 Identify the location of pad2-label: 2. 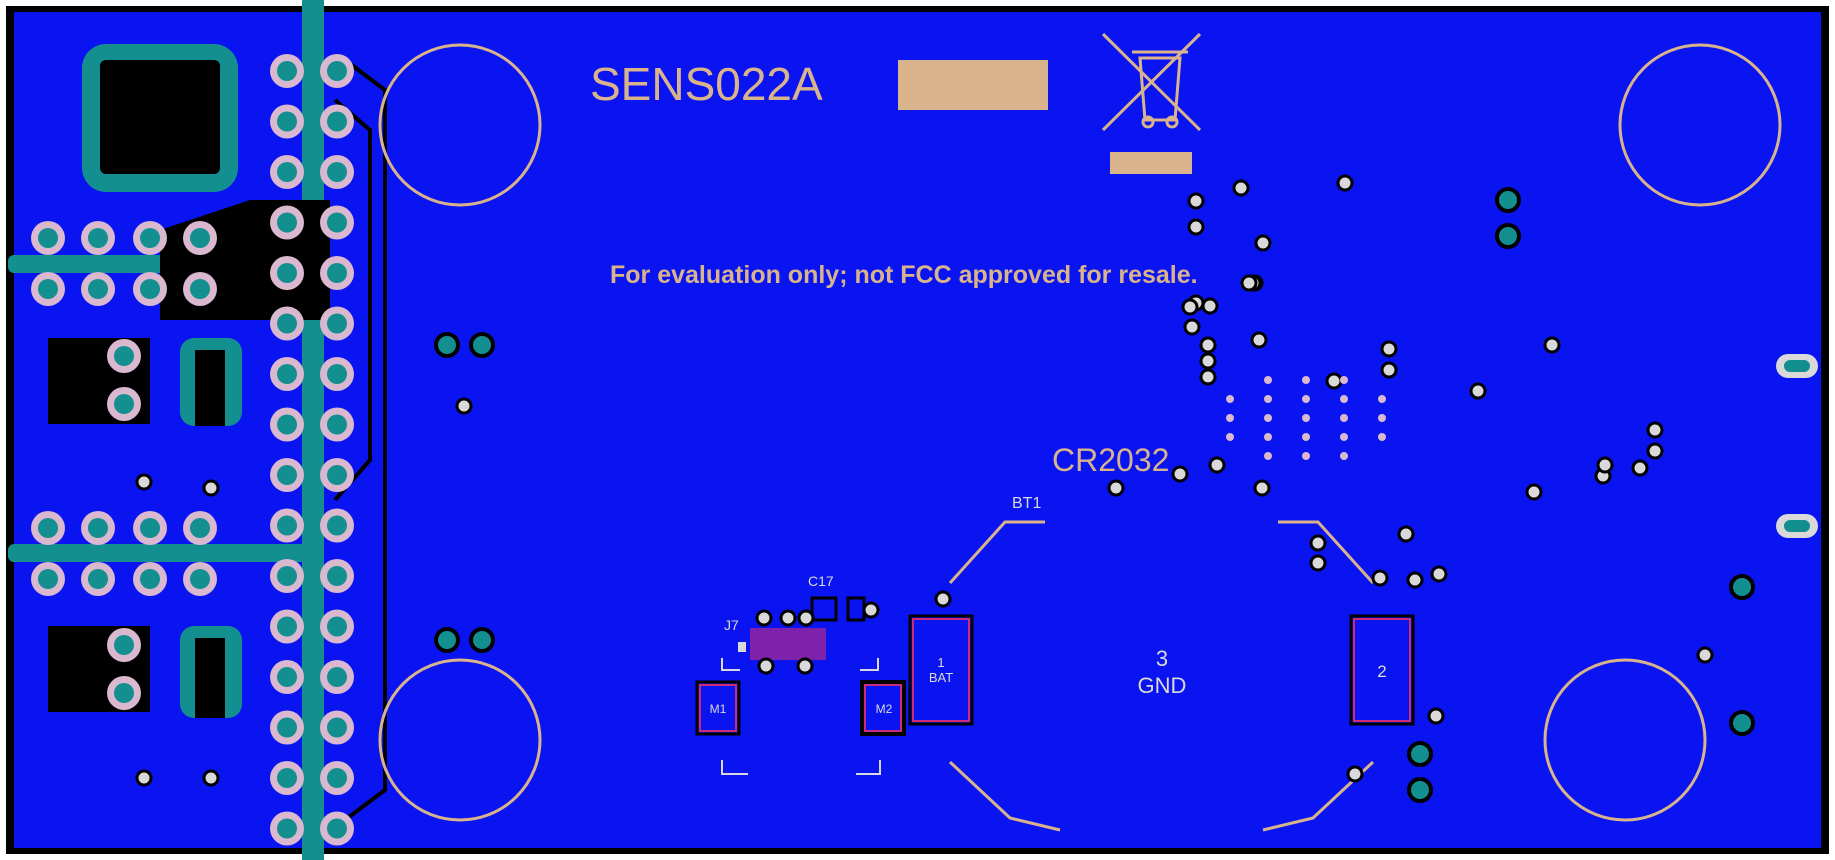
(1381, 671).